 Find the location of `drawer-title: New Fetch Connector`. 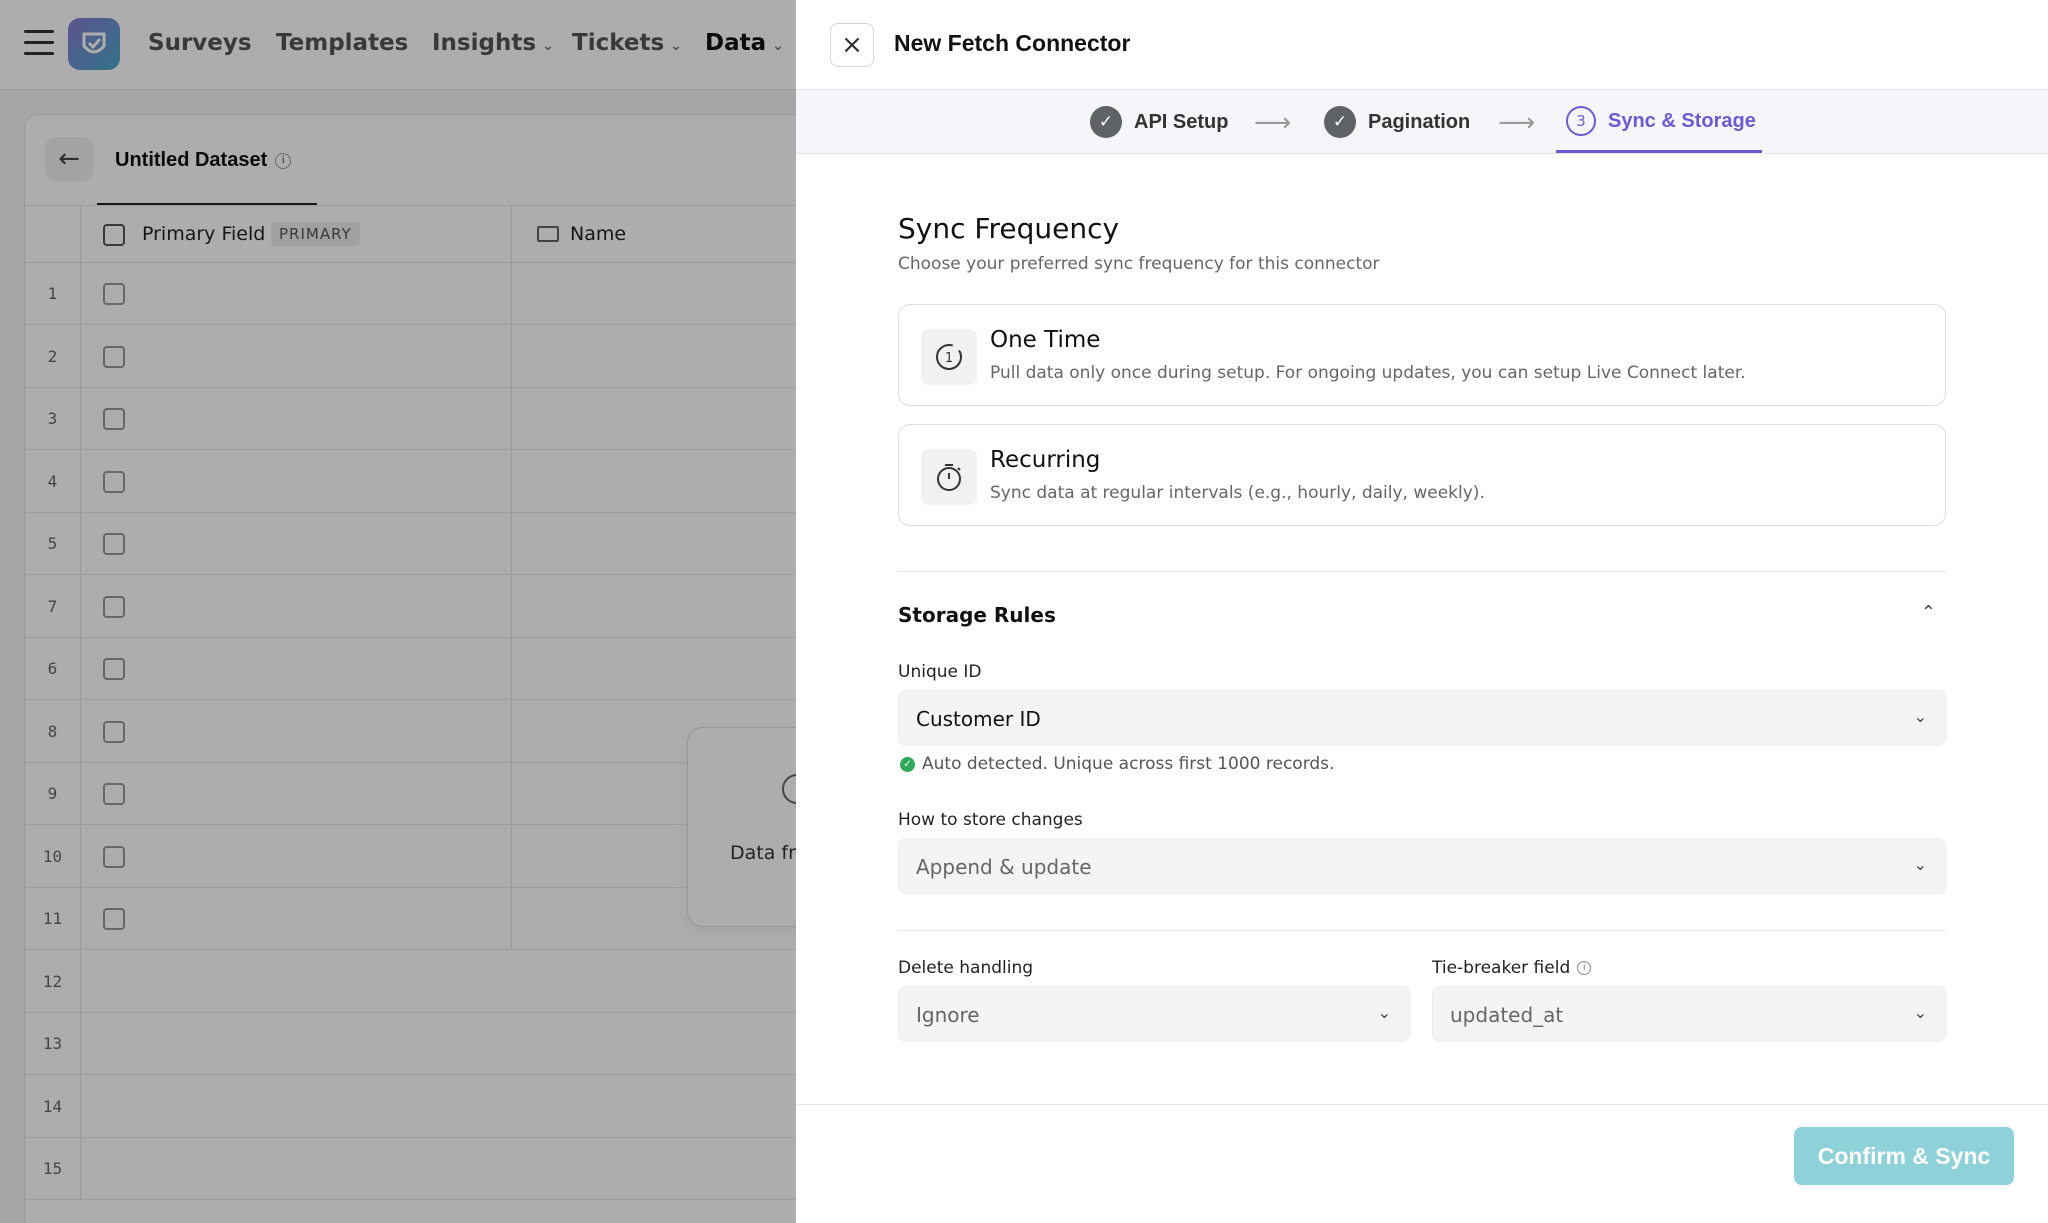

drawer-title: New Fetch Connector is located at coordinates (1012, 43).